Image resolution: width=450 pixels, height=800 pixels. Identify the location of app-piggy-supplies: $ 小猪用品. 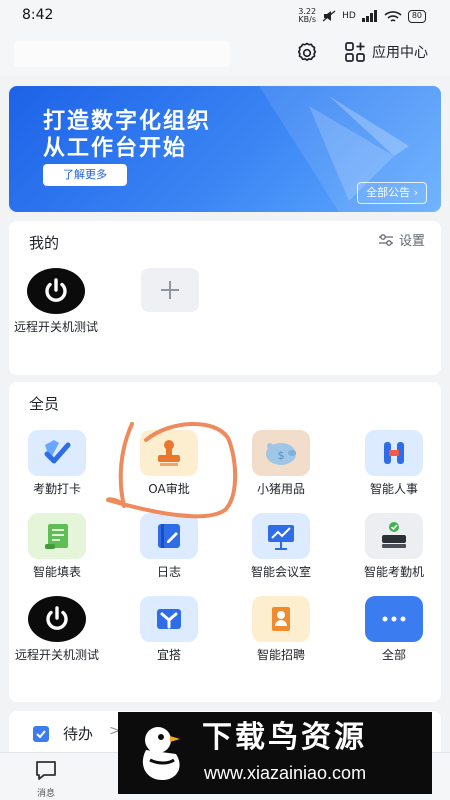
(281, 463).